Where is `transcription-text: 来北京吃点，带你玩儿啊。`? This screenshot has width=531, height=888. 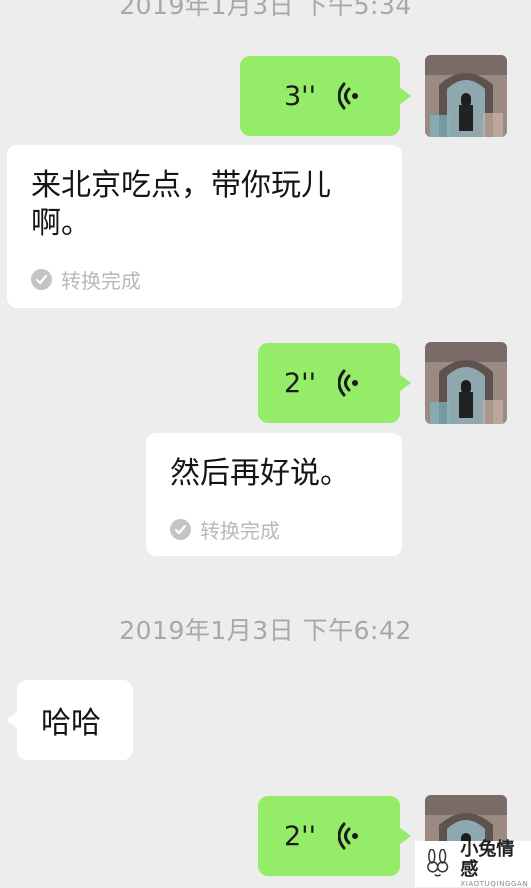
transcription-text: 来北京吃点，带你玩儿啊。 is located at coordinates (181, 204).